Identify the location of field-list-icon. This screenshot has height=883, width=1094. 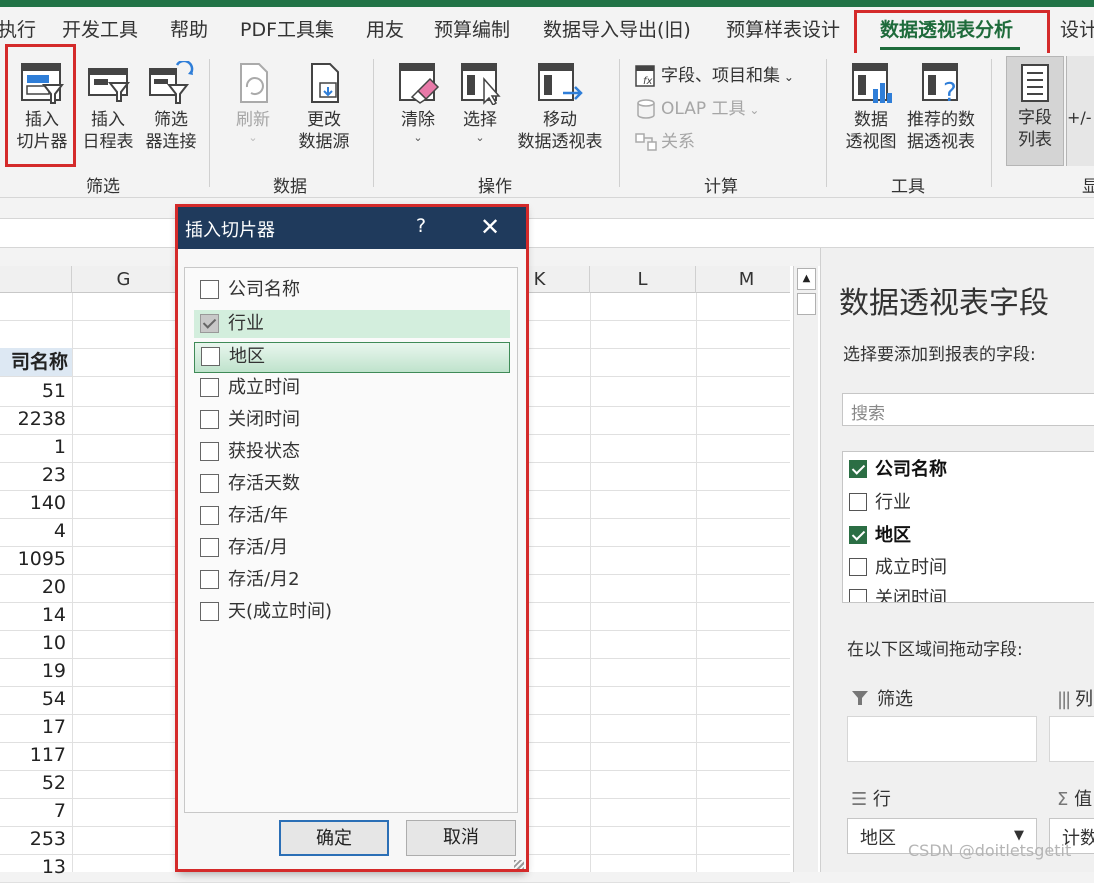
(1035, 83).